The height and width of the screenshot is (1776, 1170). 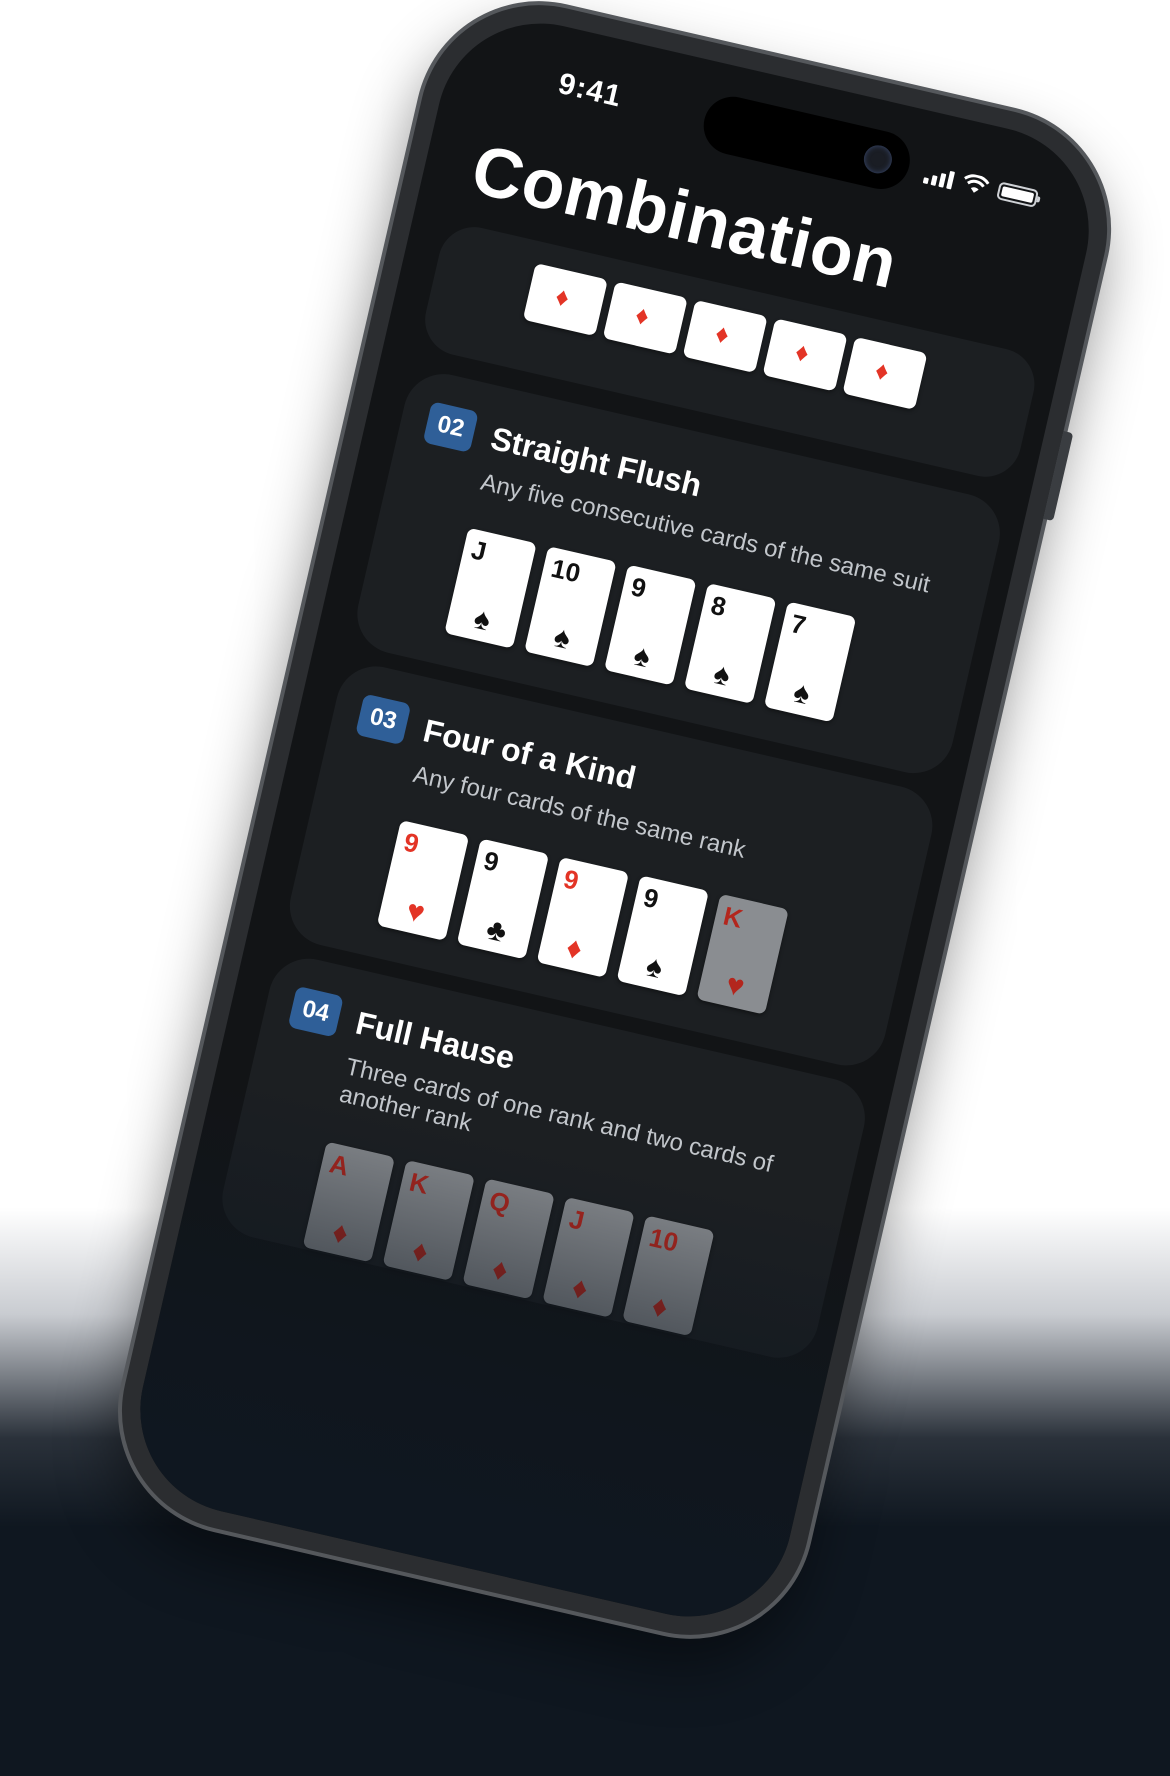 I want to click on combination-number-badge: 04, so click(x=315, y=1011).